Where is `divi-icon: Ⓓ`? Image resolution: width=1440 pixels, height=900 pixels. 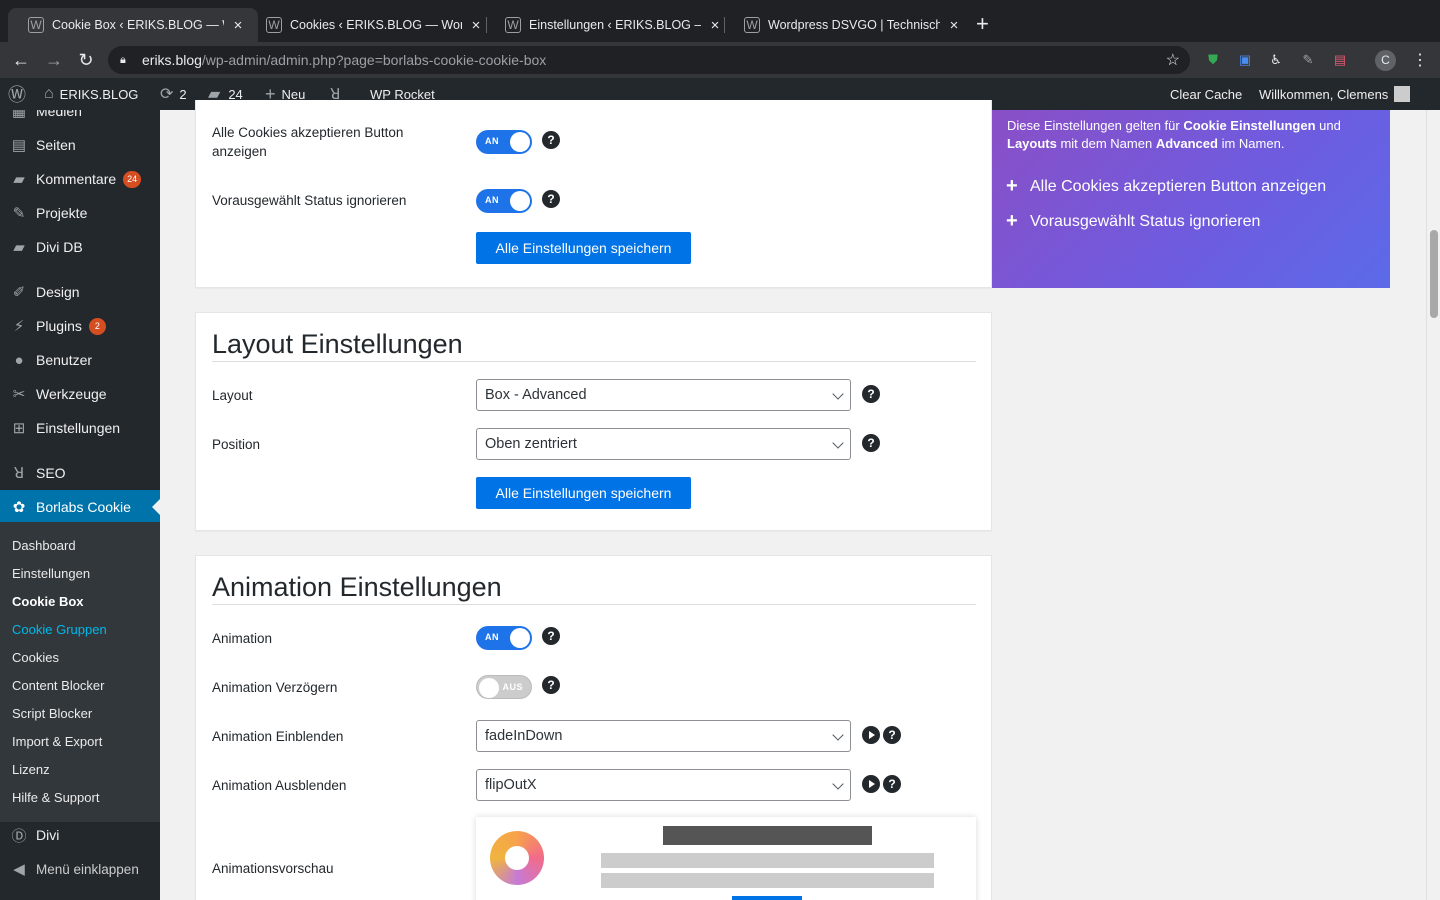
divi-icon: Ⓓ is located at coordinates (19, 836).